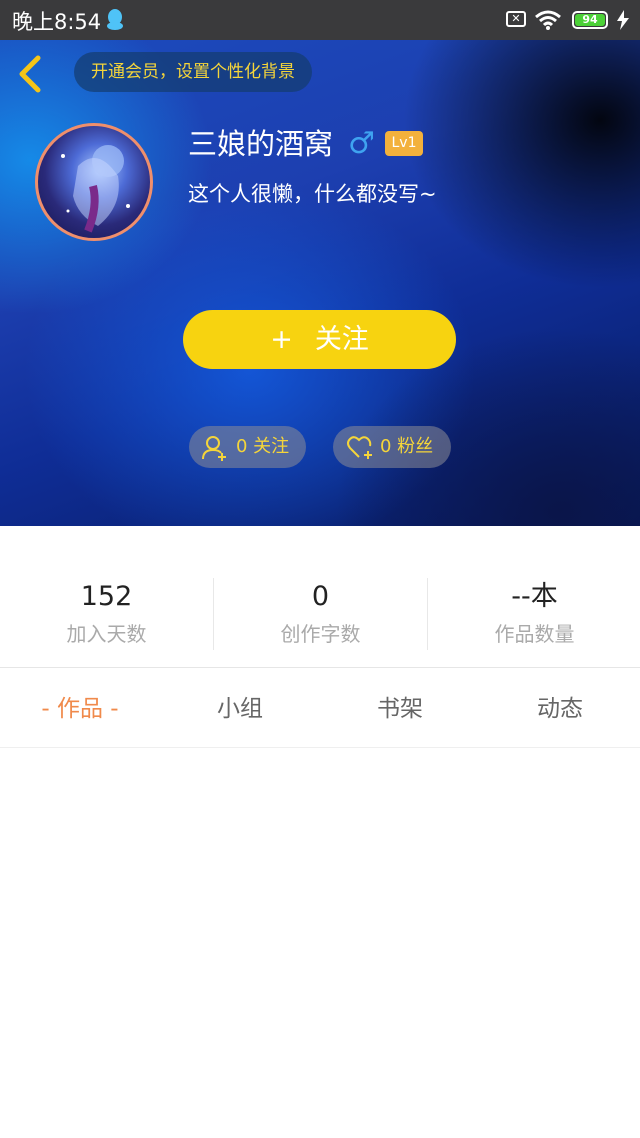 The height and width of the screenshot is (1138, 640). What do you see at coordinates (404, 143) in the screenshot?
I see `level-badge: Lv1` at bounding box center [404, 143].